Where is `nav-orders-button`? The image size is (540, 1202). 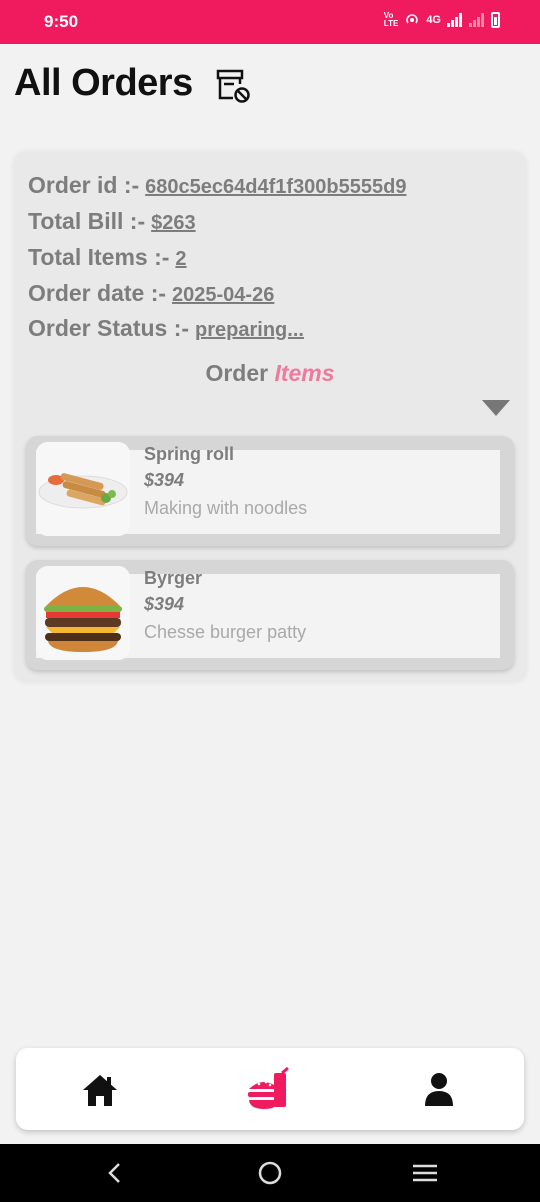 nav-orders-button is located at coordinates (269, 1090).